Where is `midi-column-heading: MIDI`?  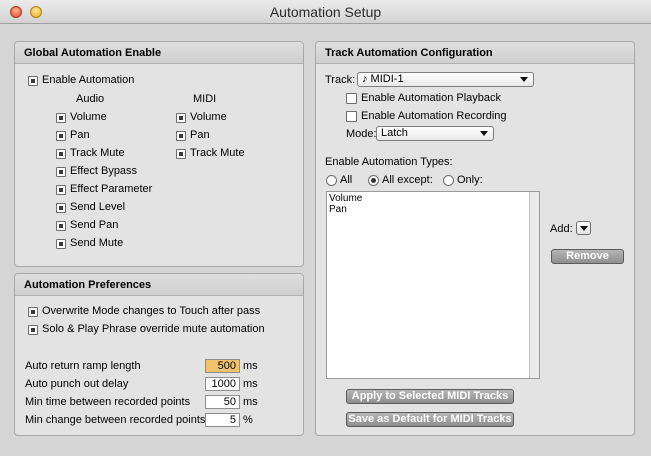 midi-column-heading: MIDI is located at coordinates (205, 99).